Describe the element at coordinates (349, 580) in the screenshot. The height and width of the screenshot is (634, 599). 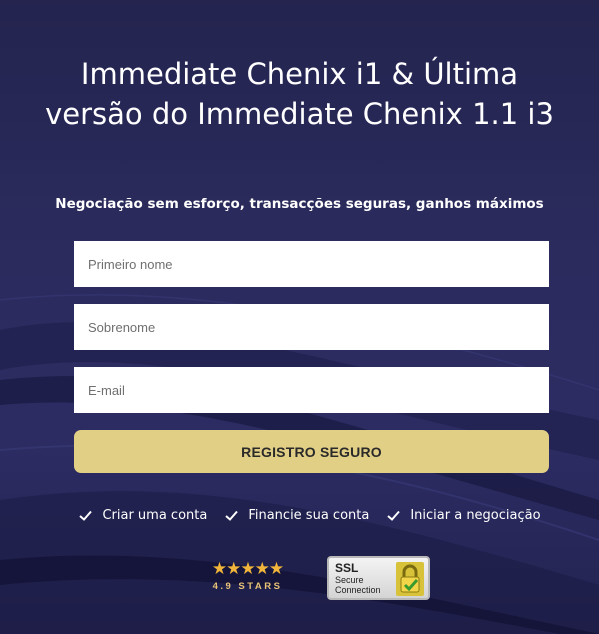
I see `ssl-line-1: Secure` at that location.